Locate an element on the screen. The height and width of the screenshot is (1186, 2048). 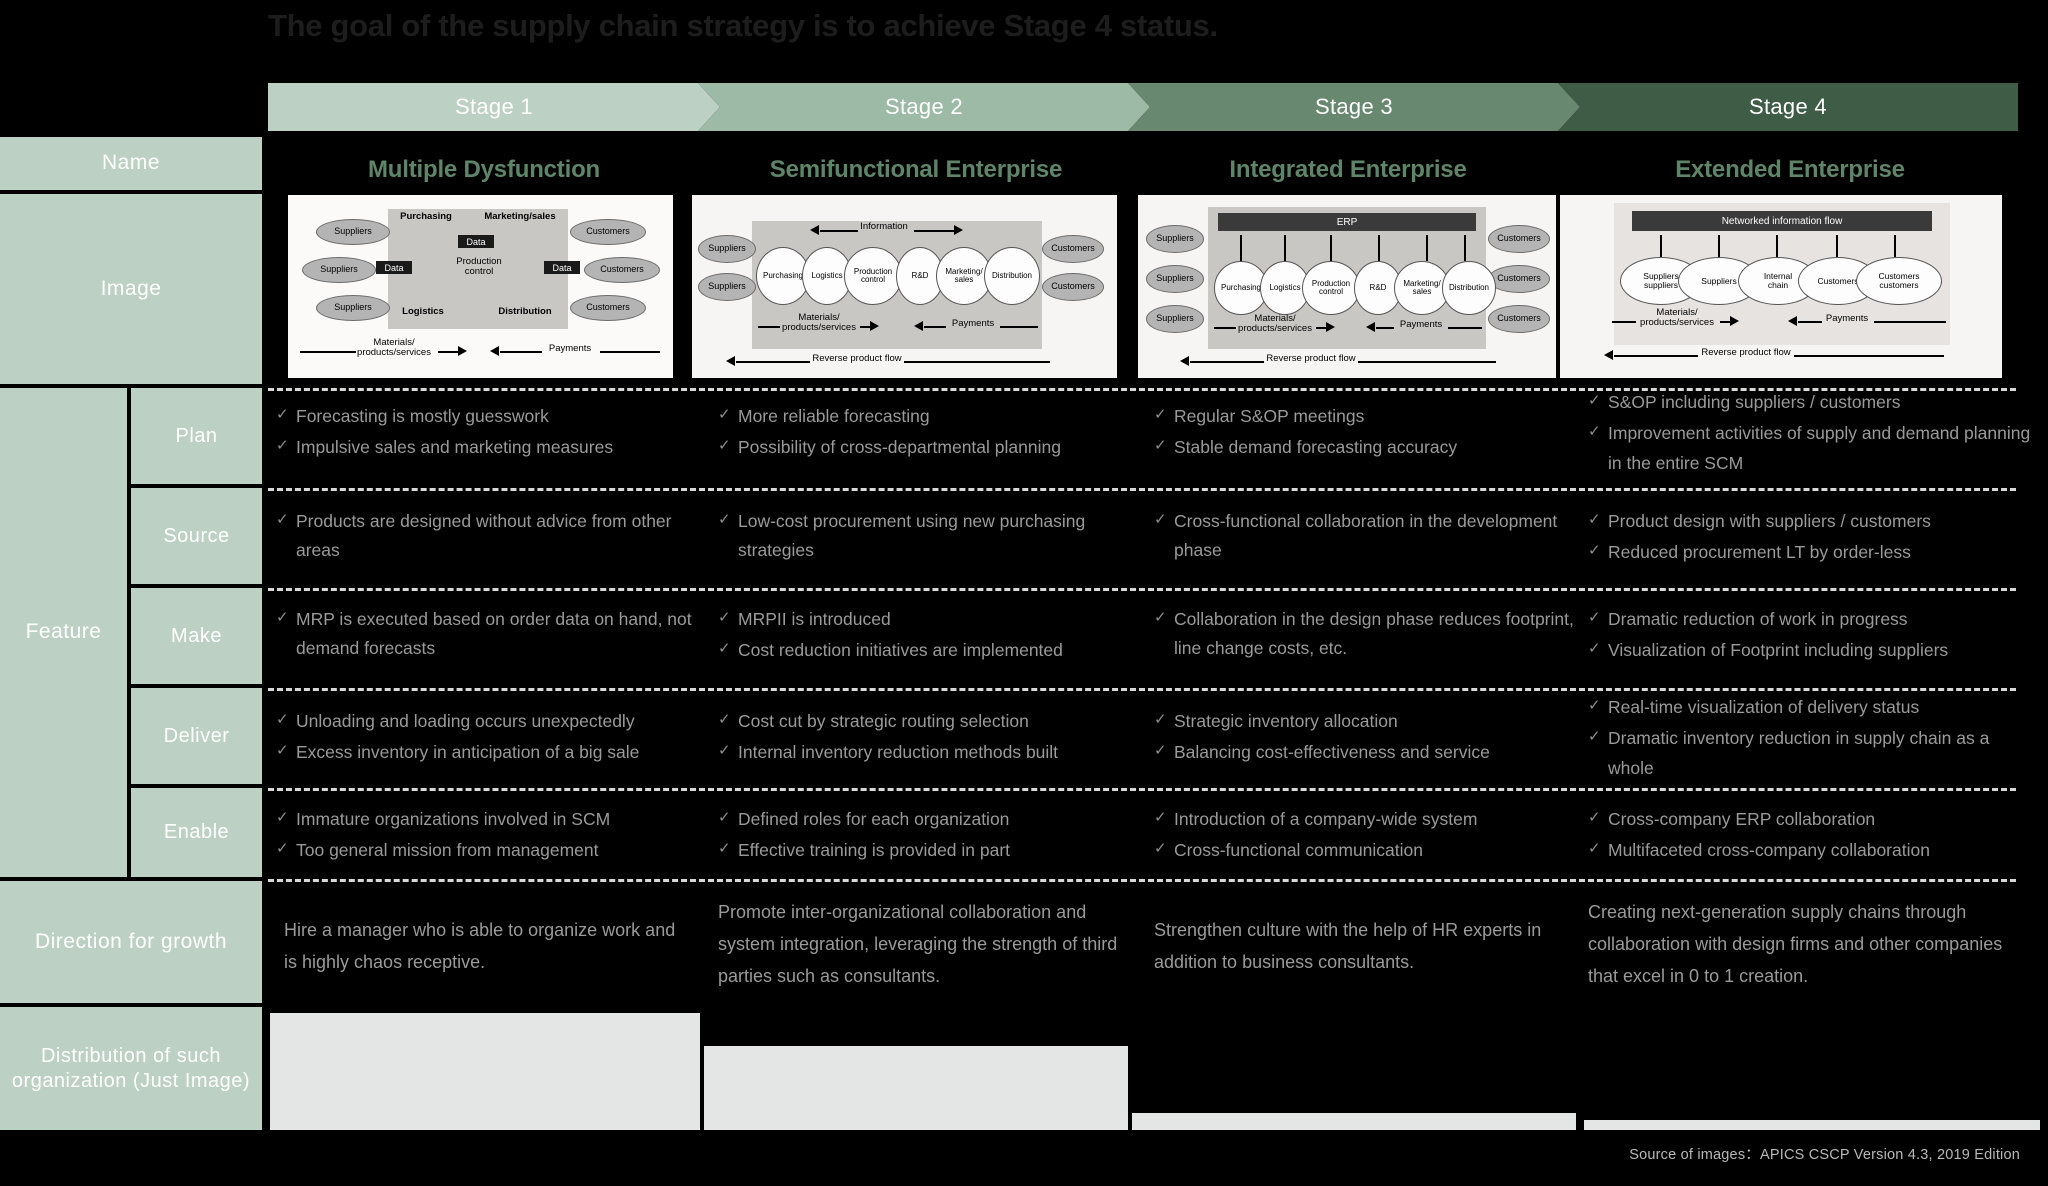
stage-header-3-label: Stage 3 is located at coordinates (1354, 106).